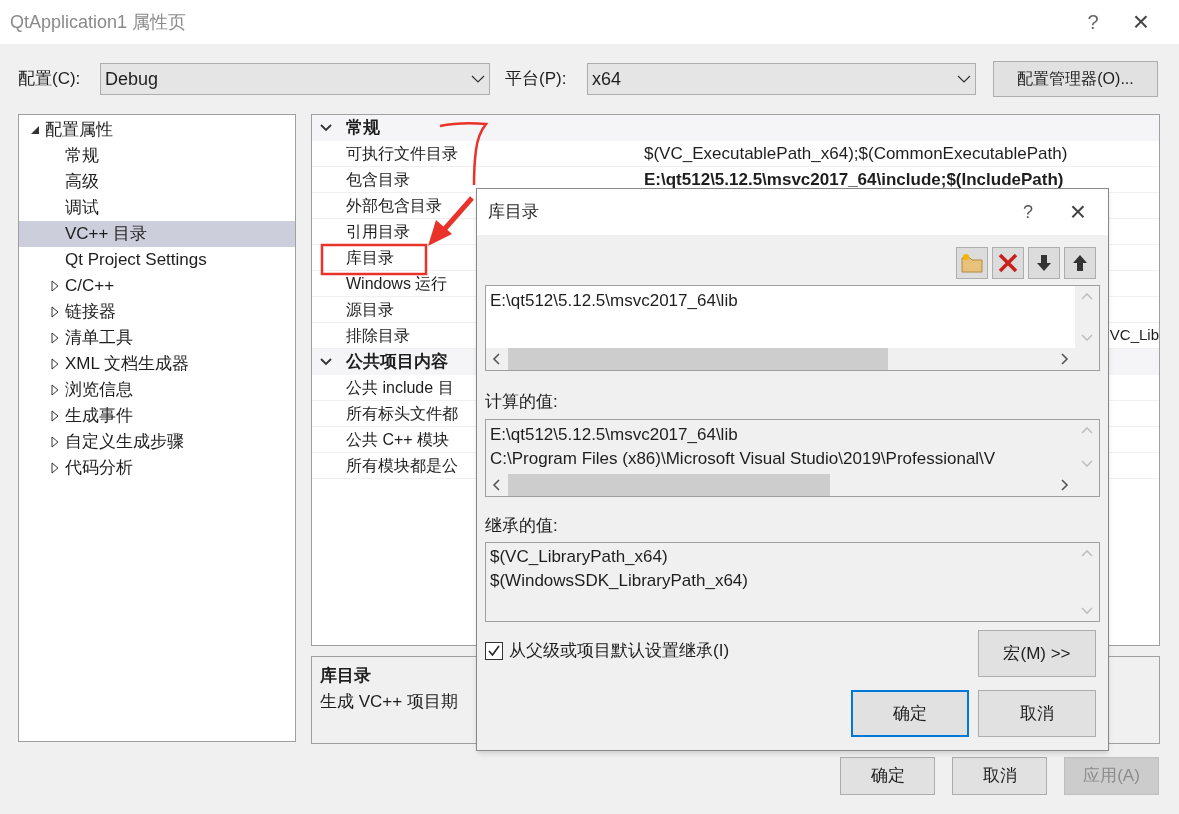  What do you see at coordinates (854, 179) in the screenshot?
I see `property-value: E:\qt512\5.12.5\msvc2017_64\include;$(IncludePath)` at bounding box center [854, 179].